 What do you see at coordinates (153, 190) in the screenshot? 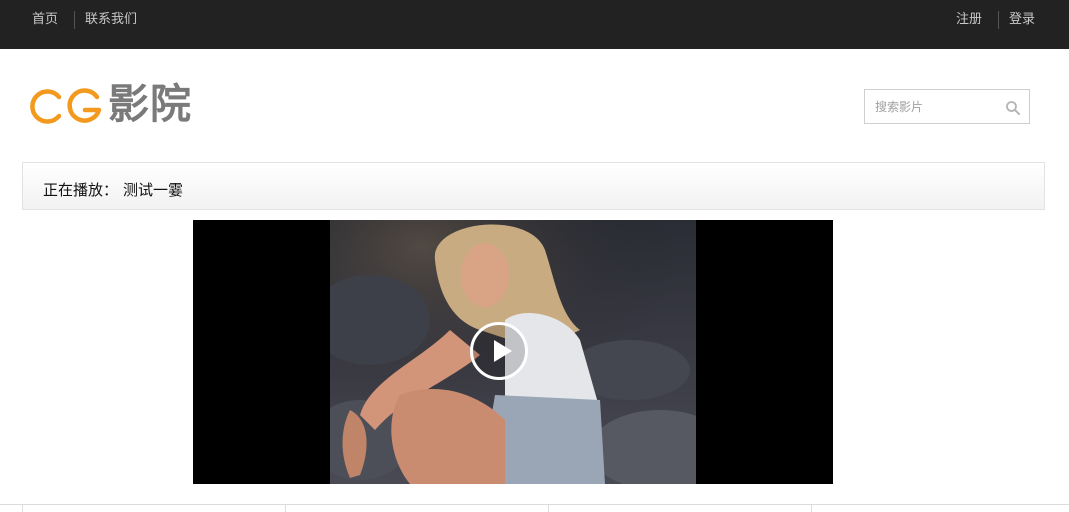
I see `now-playing-title: 测试一霎` at bounding box center [153, 190].